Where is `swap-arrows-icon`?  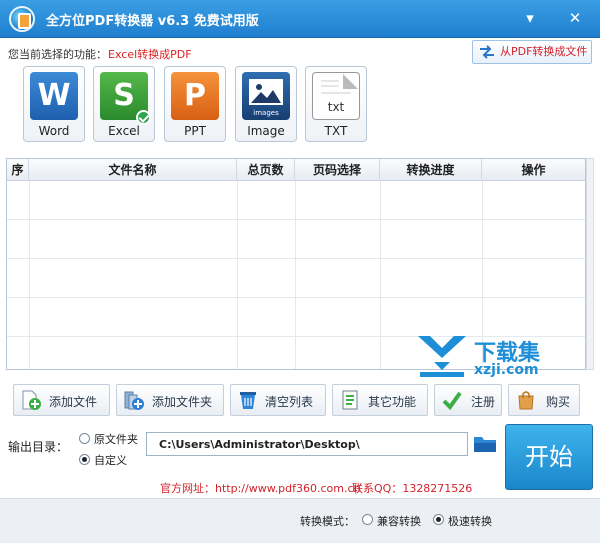
swap-arrows-icon is located at coordinates (487, 52).